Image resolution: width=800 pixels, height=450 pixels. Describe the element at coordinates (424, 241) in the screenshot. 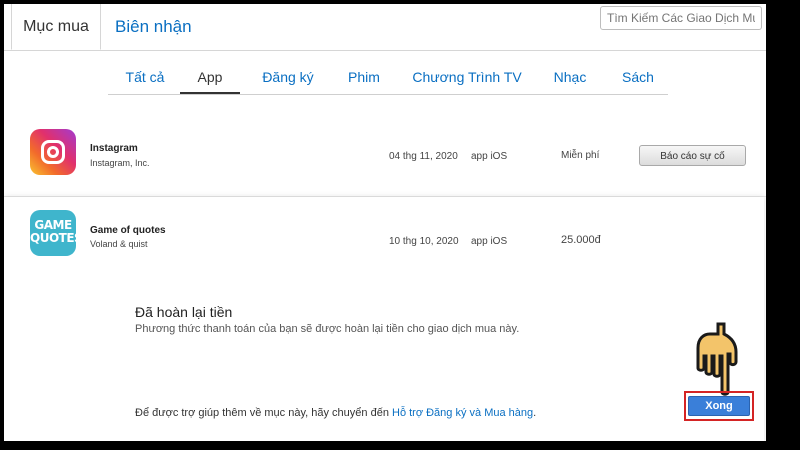

I see `purchase-date: 10 thg 10, 2020` at that location.